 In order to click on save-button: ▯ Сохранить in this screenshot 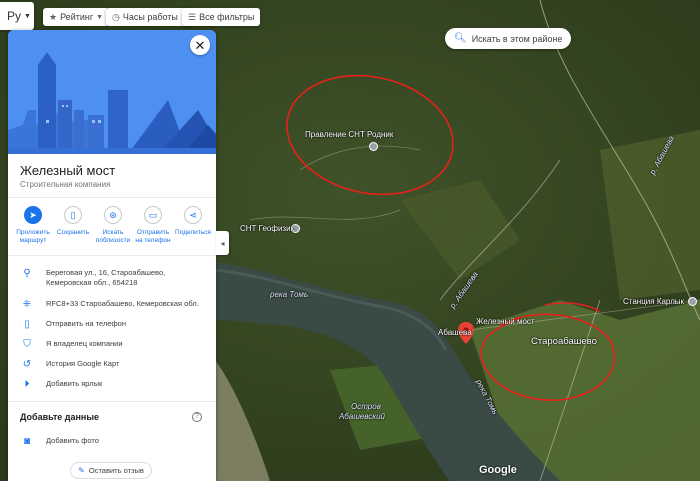, I will do `click(73, 225)`.